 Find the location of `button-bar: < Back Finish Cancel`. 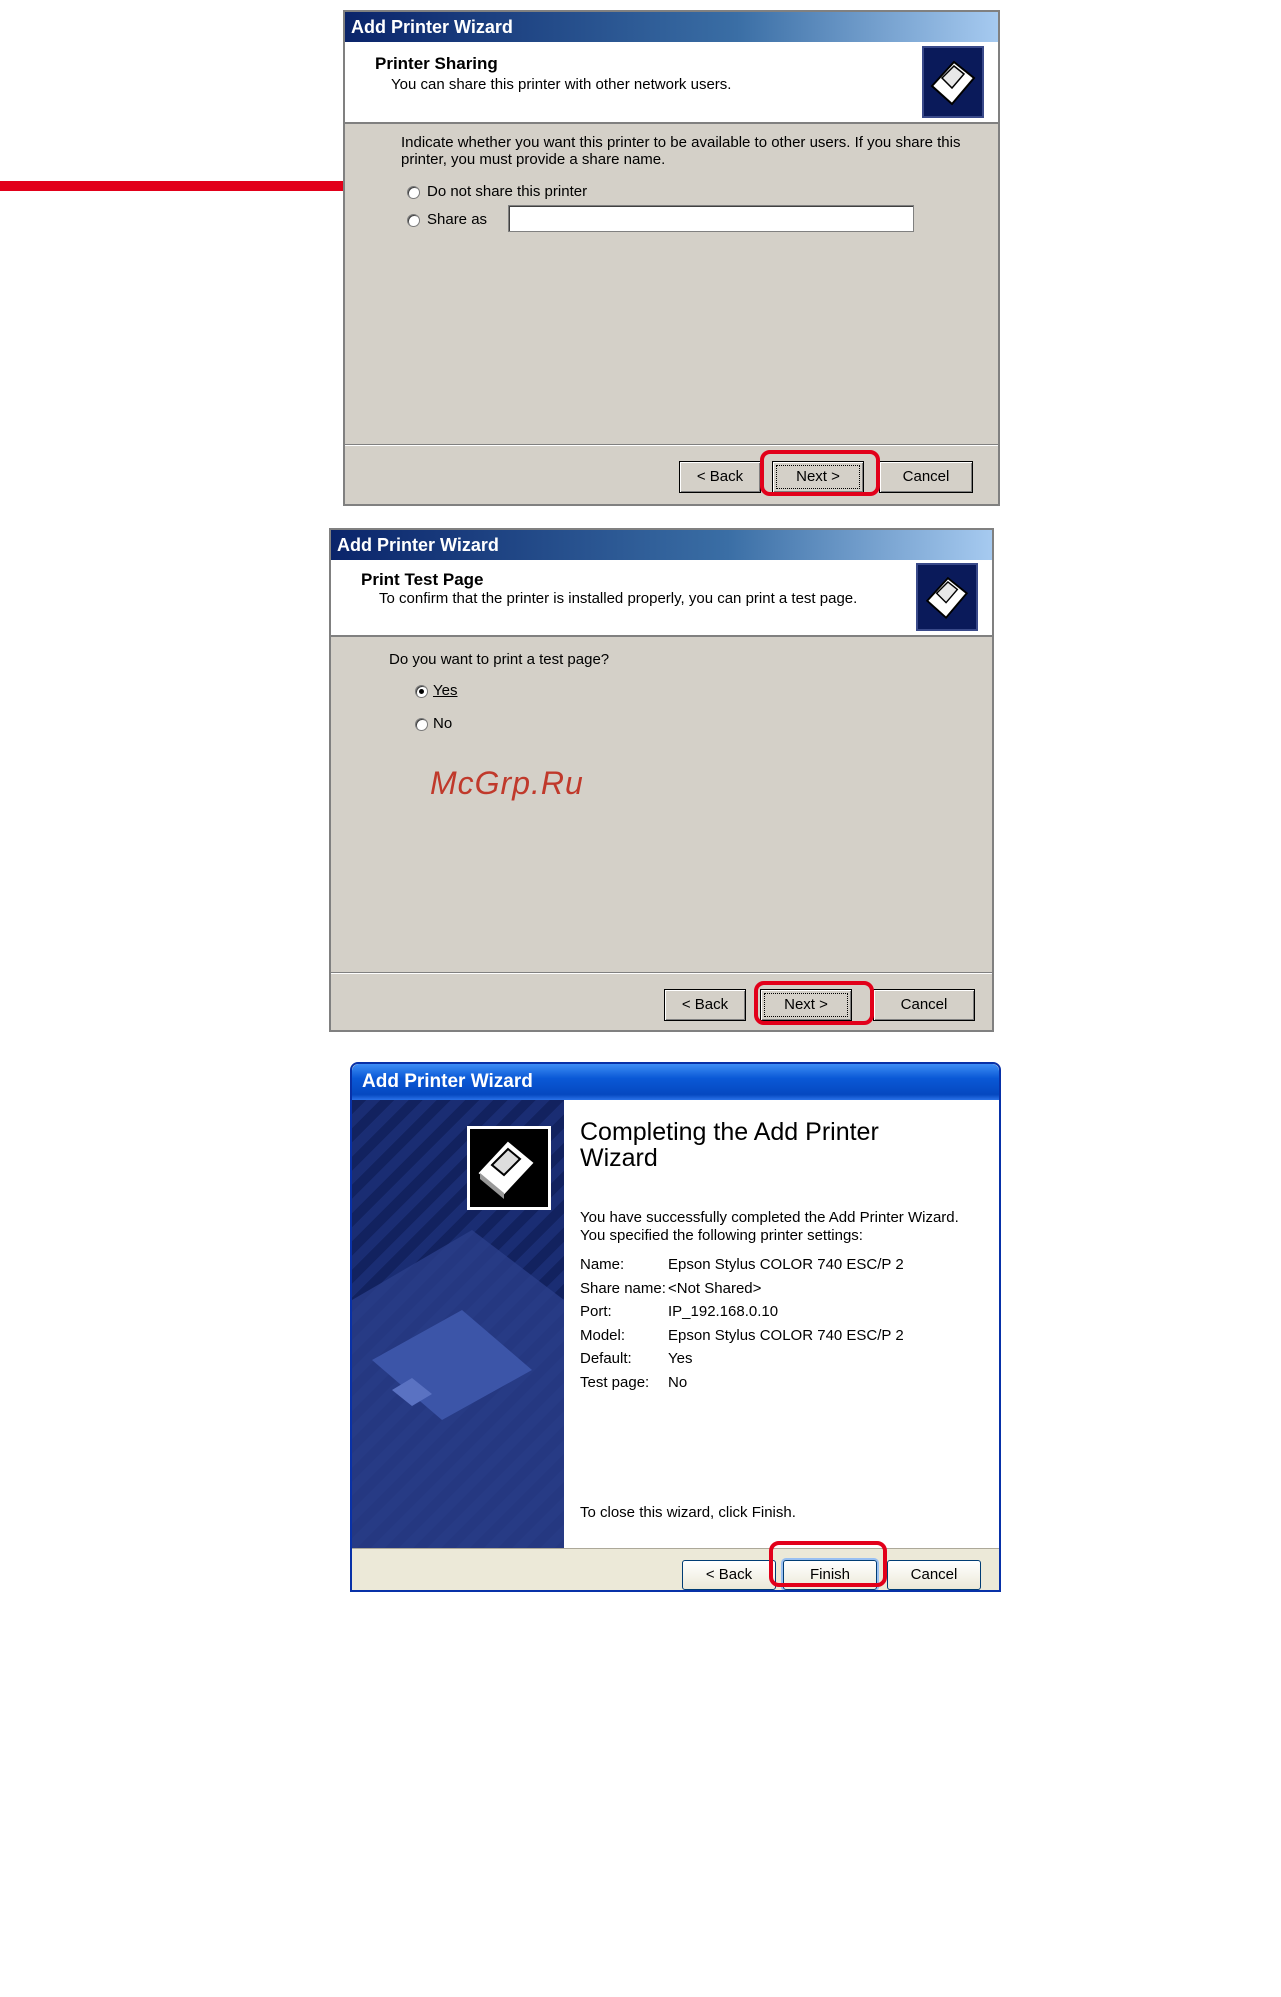

button-bar: < Back Finish Cancel is located at coordinates (675, 1569).